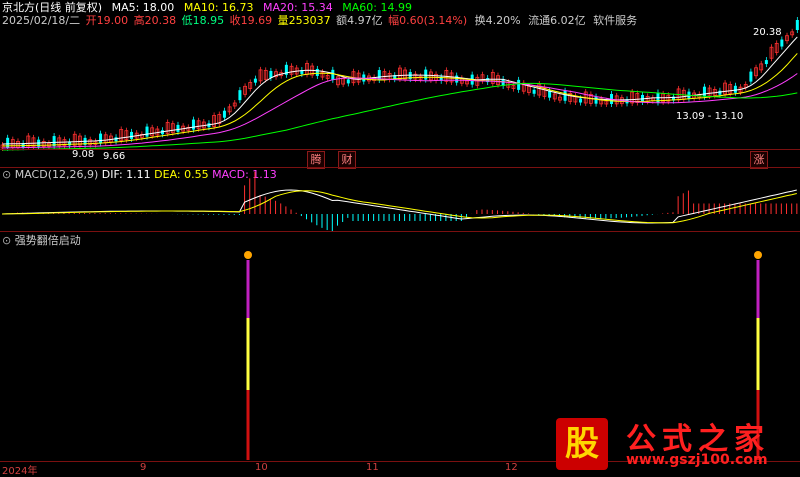  What do you see at coordinates (582, 444) in the screenshot?
I see `watermark-gu: 股` at bounding box center [582, 444].